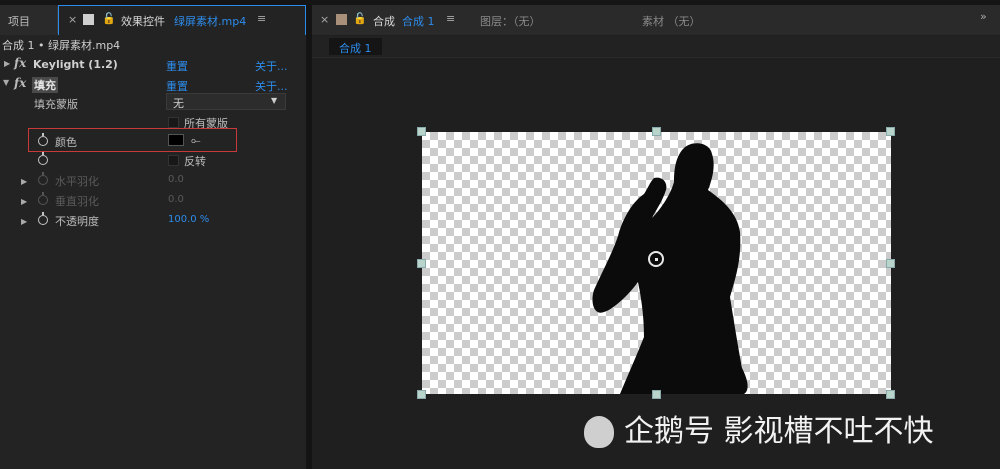 This screenshot has width=1000, height=469. What do you see at coordinates (355, 46) in the screenshot?
I see `comp-subtab: 合成 1` at bounding box center [355, 46].